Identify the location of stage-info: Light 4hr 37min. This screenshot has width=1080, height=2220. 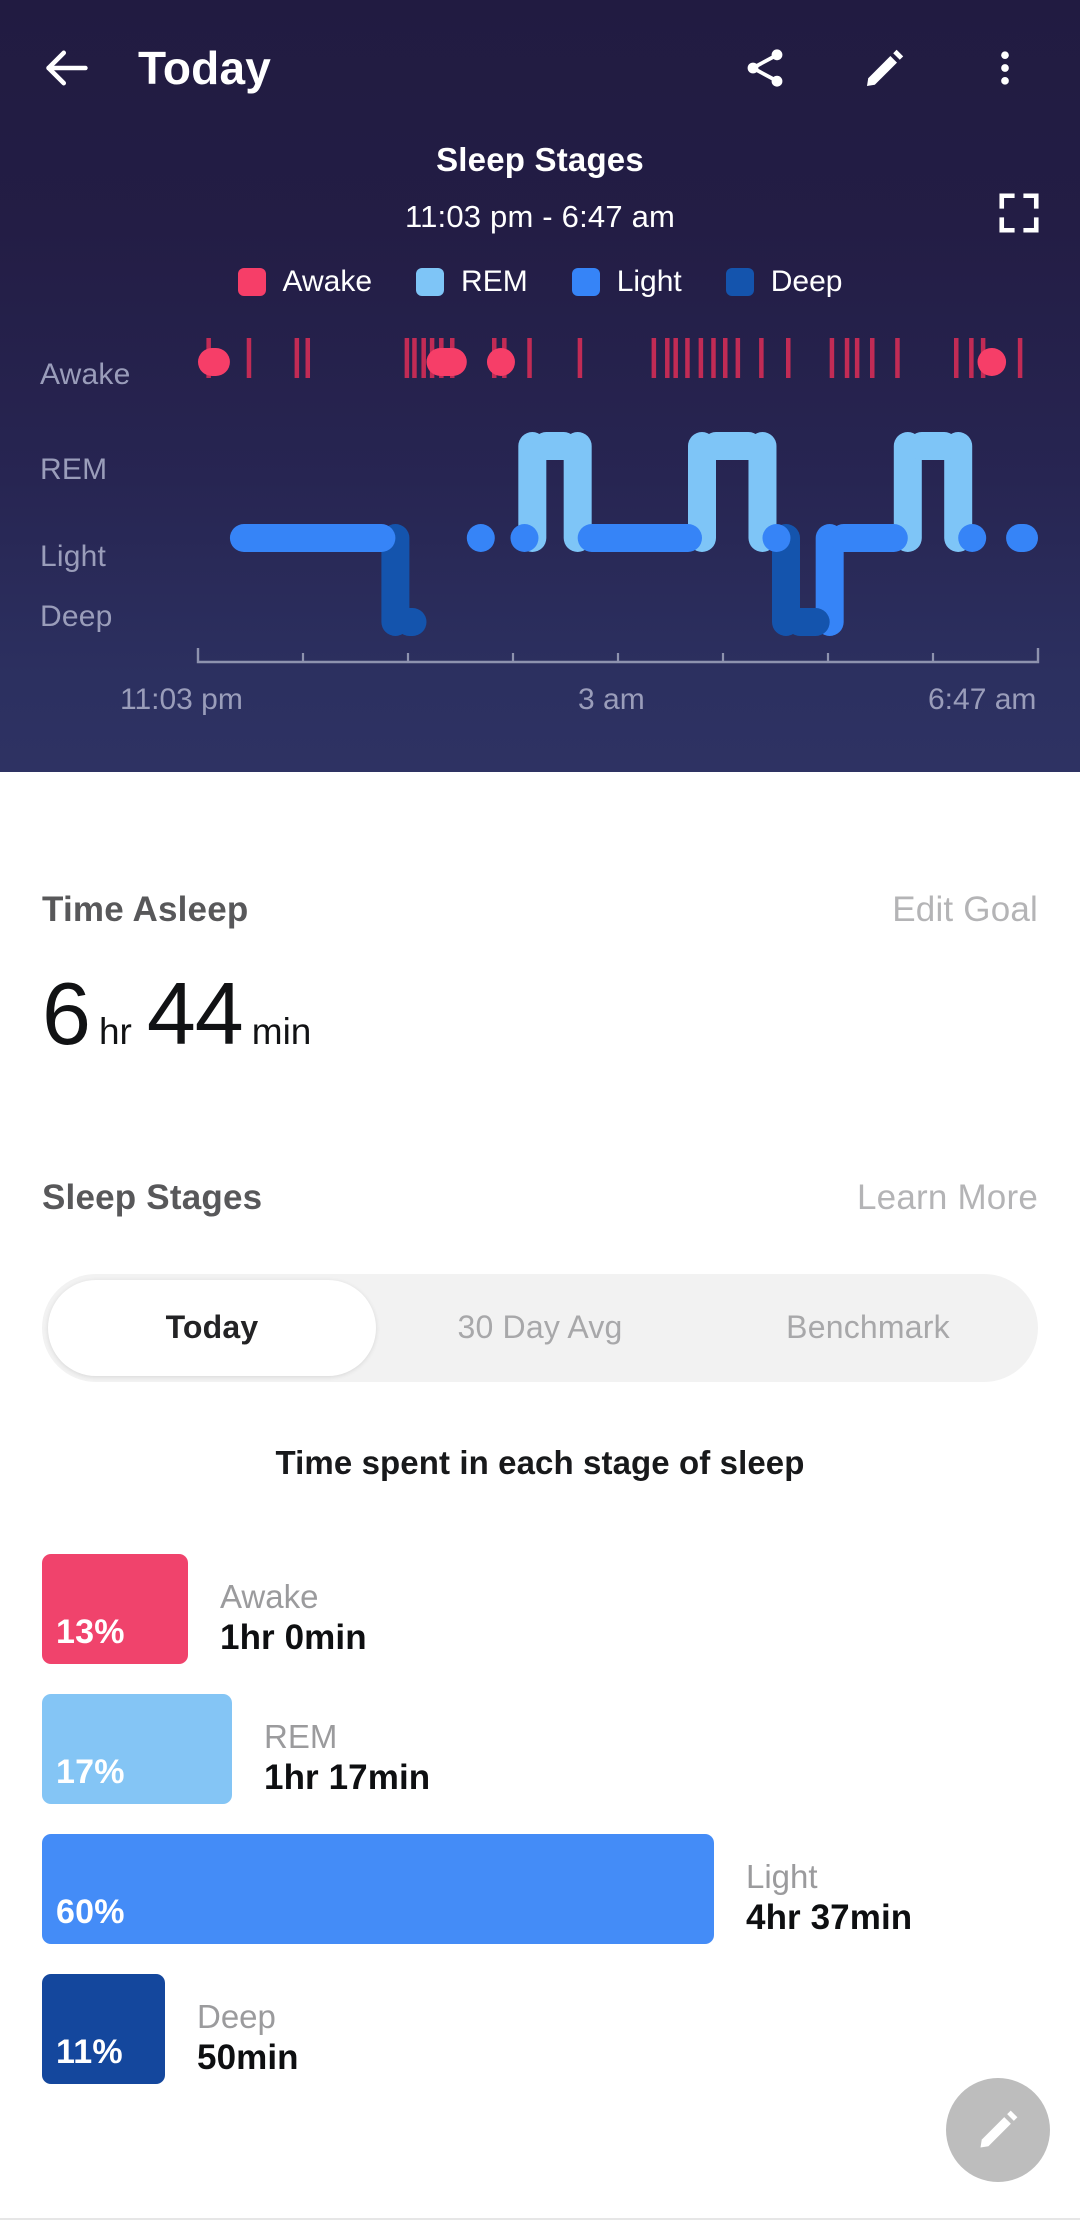
(829, 1900).